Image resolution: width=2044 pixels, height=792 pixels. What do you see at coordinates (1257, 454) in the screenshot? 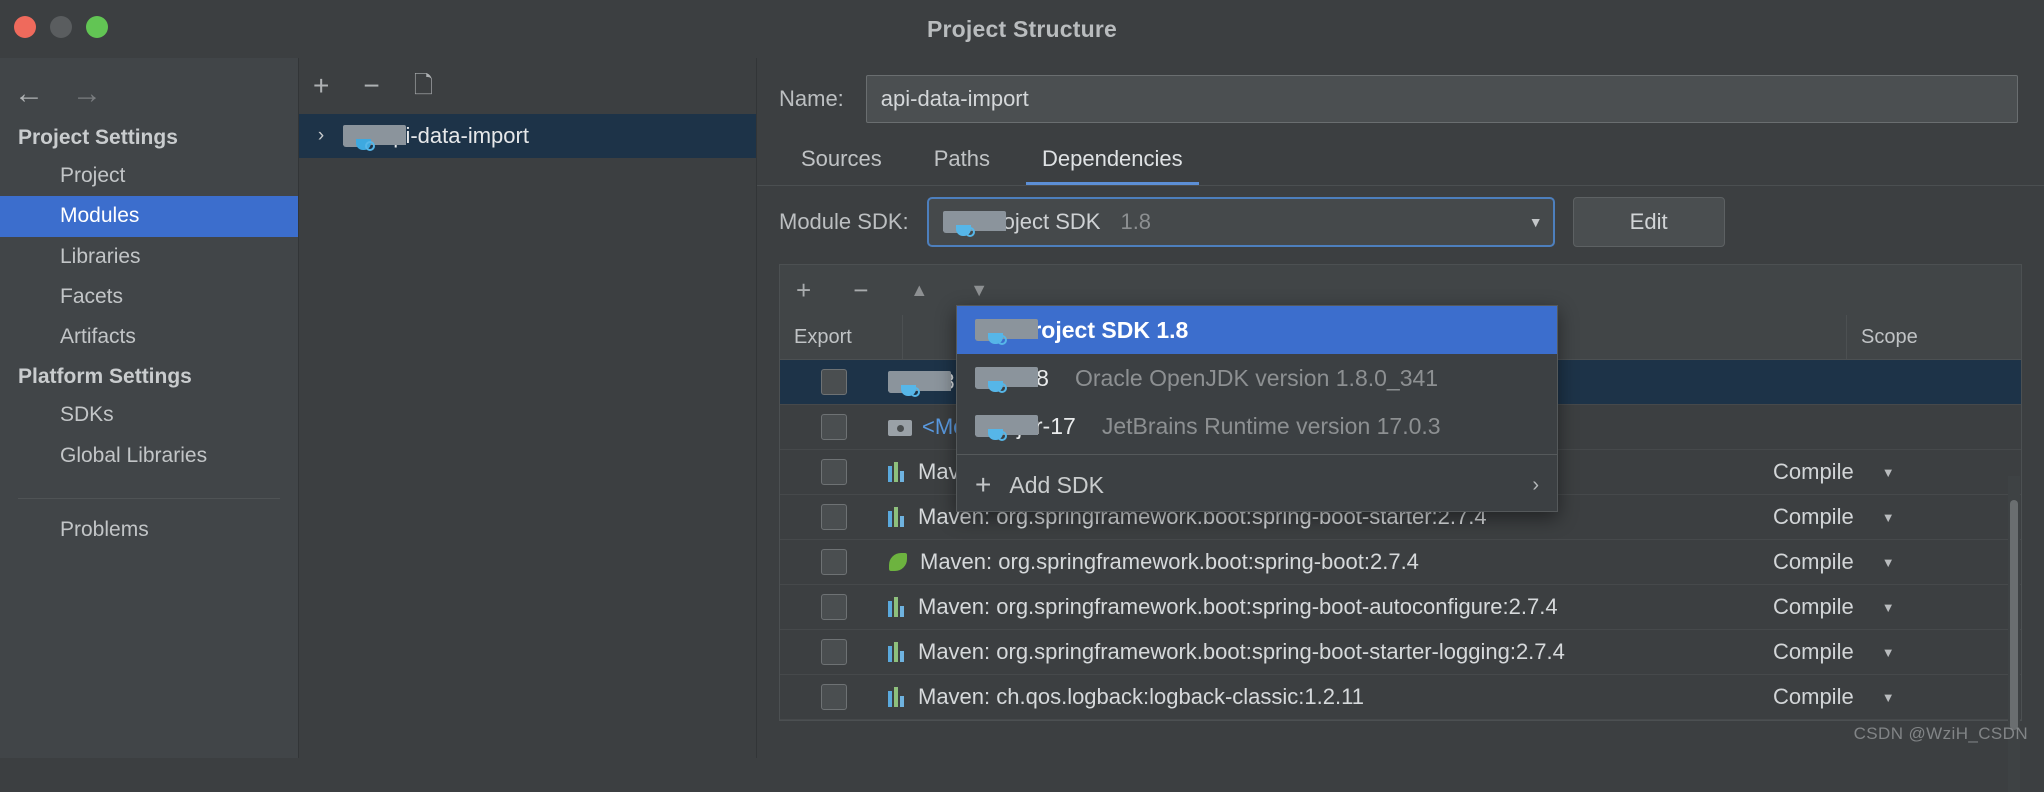
I see `dropdown-separator` at bounding box center [1257, 454].